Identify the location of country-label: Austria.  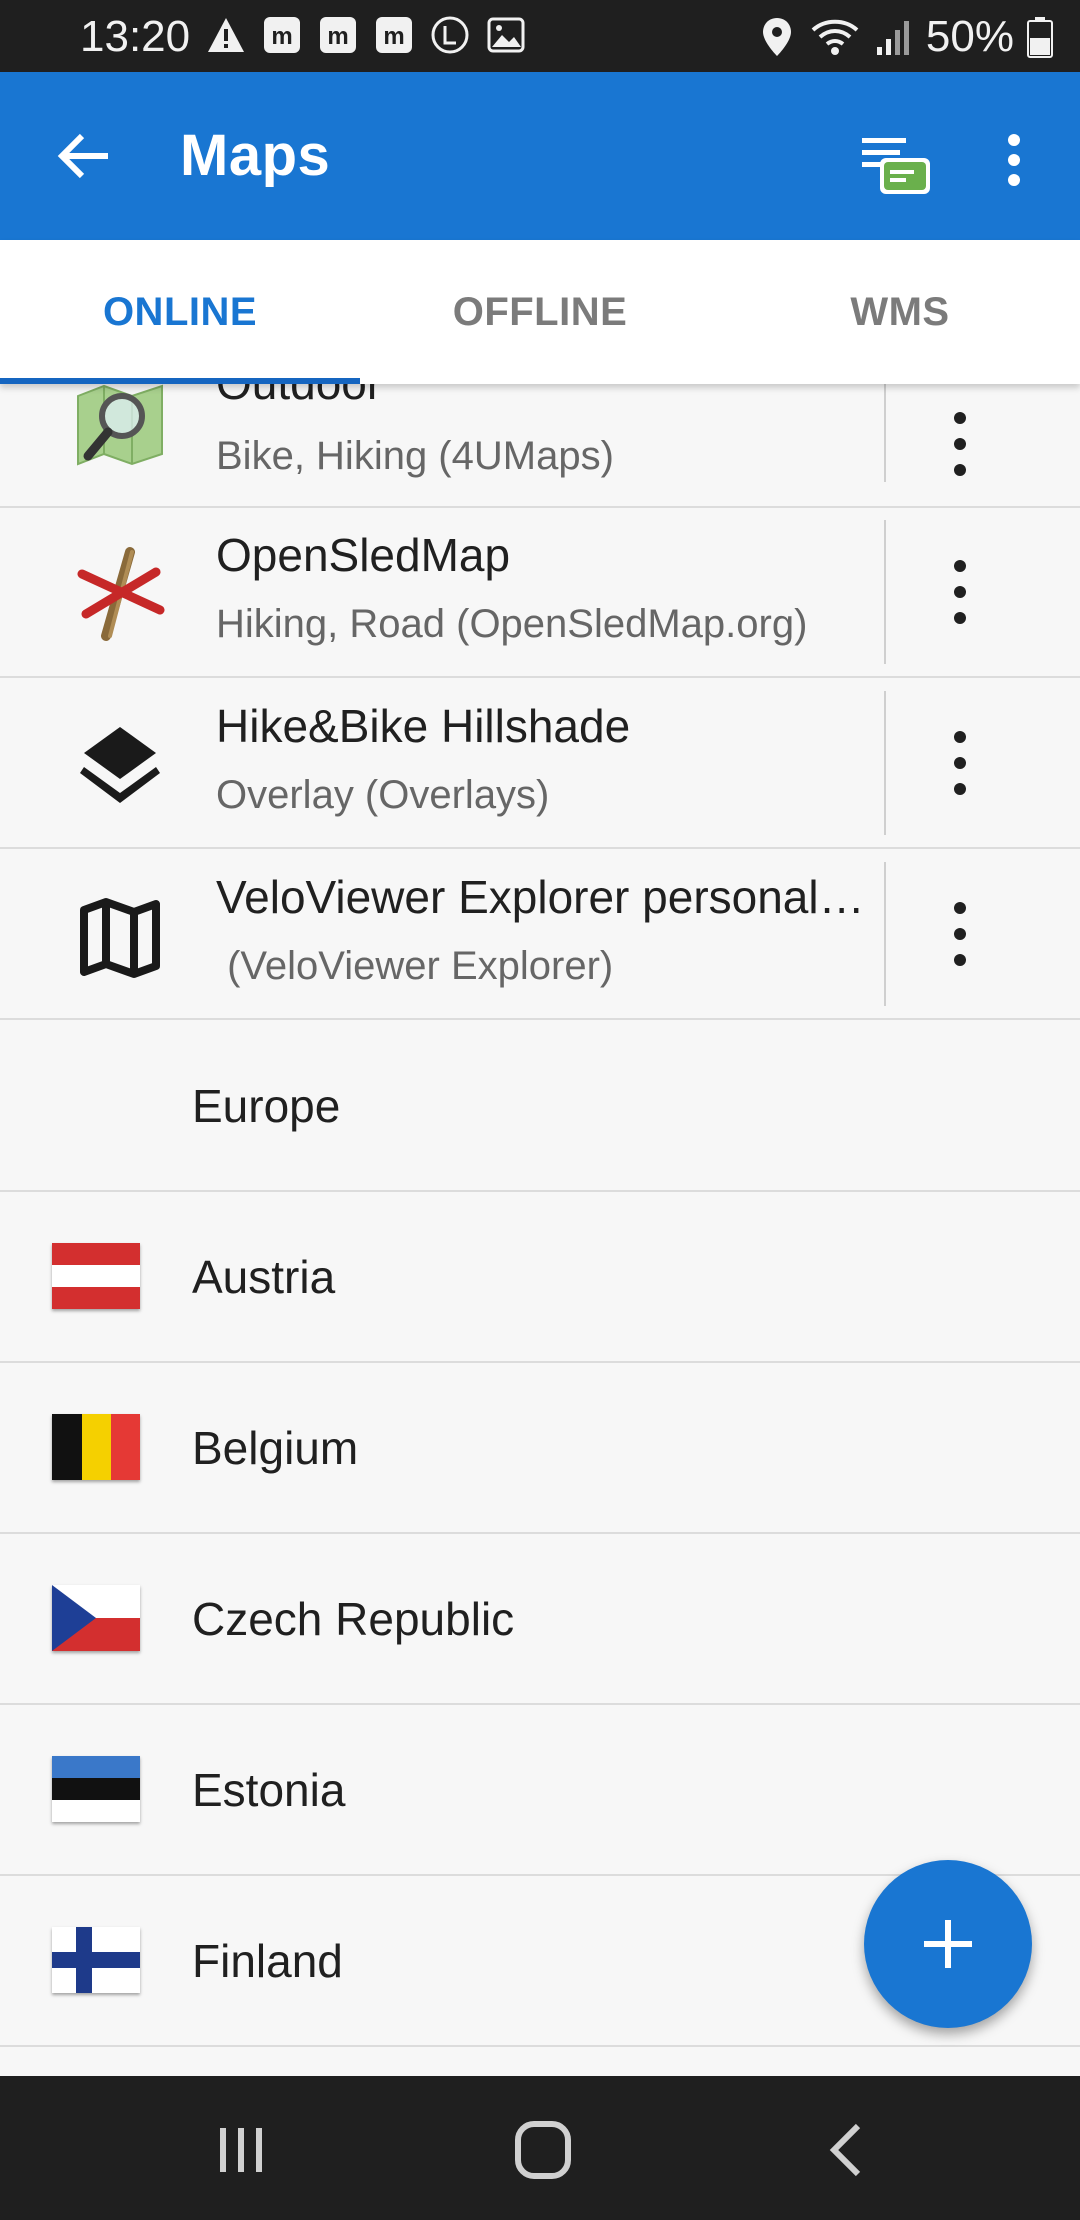
(264, 1277).